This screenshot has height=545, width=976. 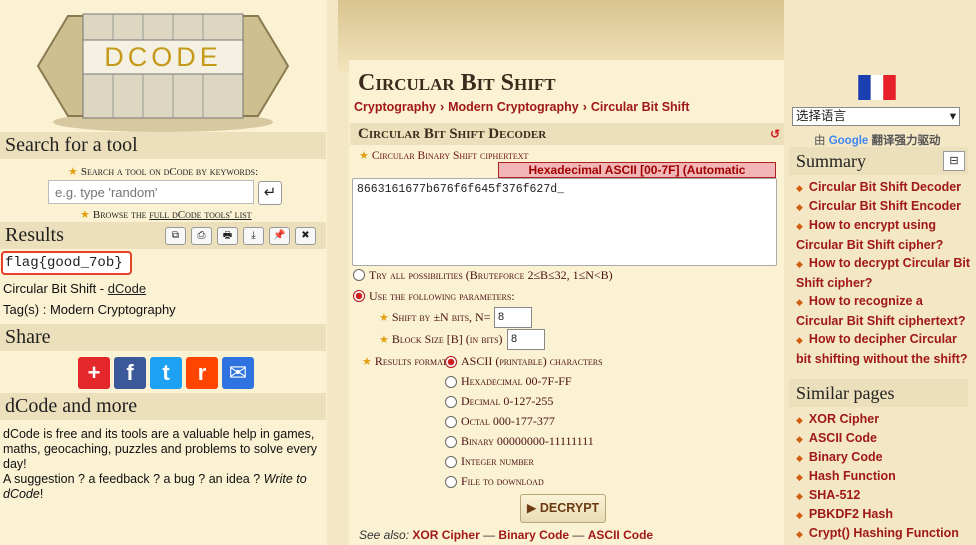 I want to click on radio-format-binary, so click(x=451, y=442).